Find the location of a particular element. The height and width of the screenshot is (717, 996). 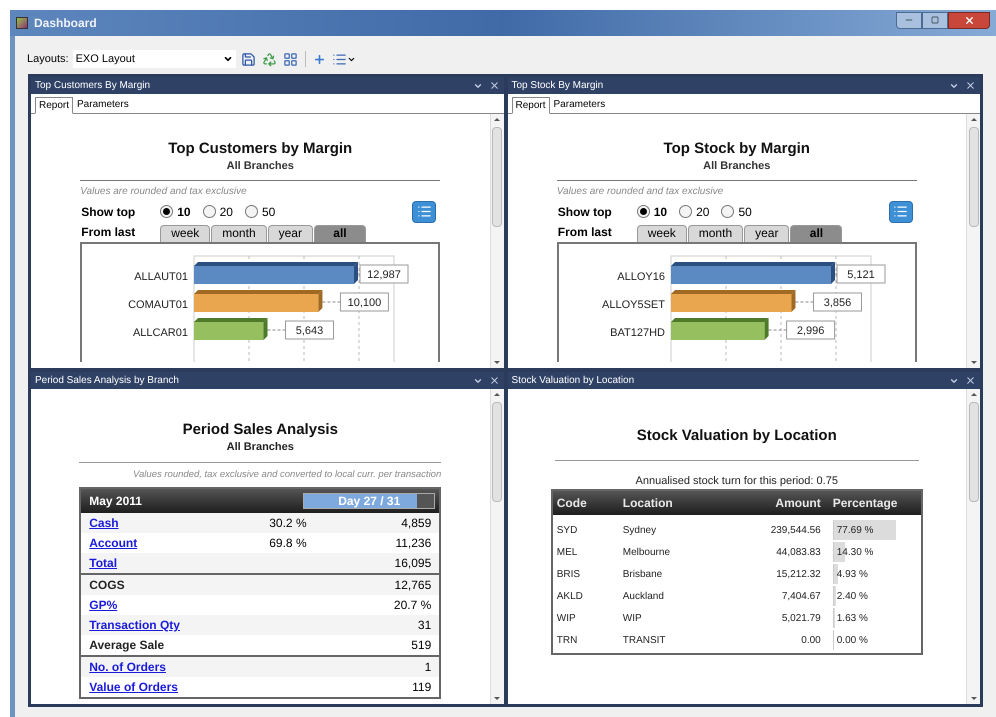

metric-link: Total is located at coordinates (164, 563).